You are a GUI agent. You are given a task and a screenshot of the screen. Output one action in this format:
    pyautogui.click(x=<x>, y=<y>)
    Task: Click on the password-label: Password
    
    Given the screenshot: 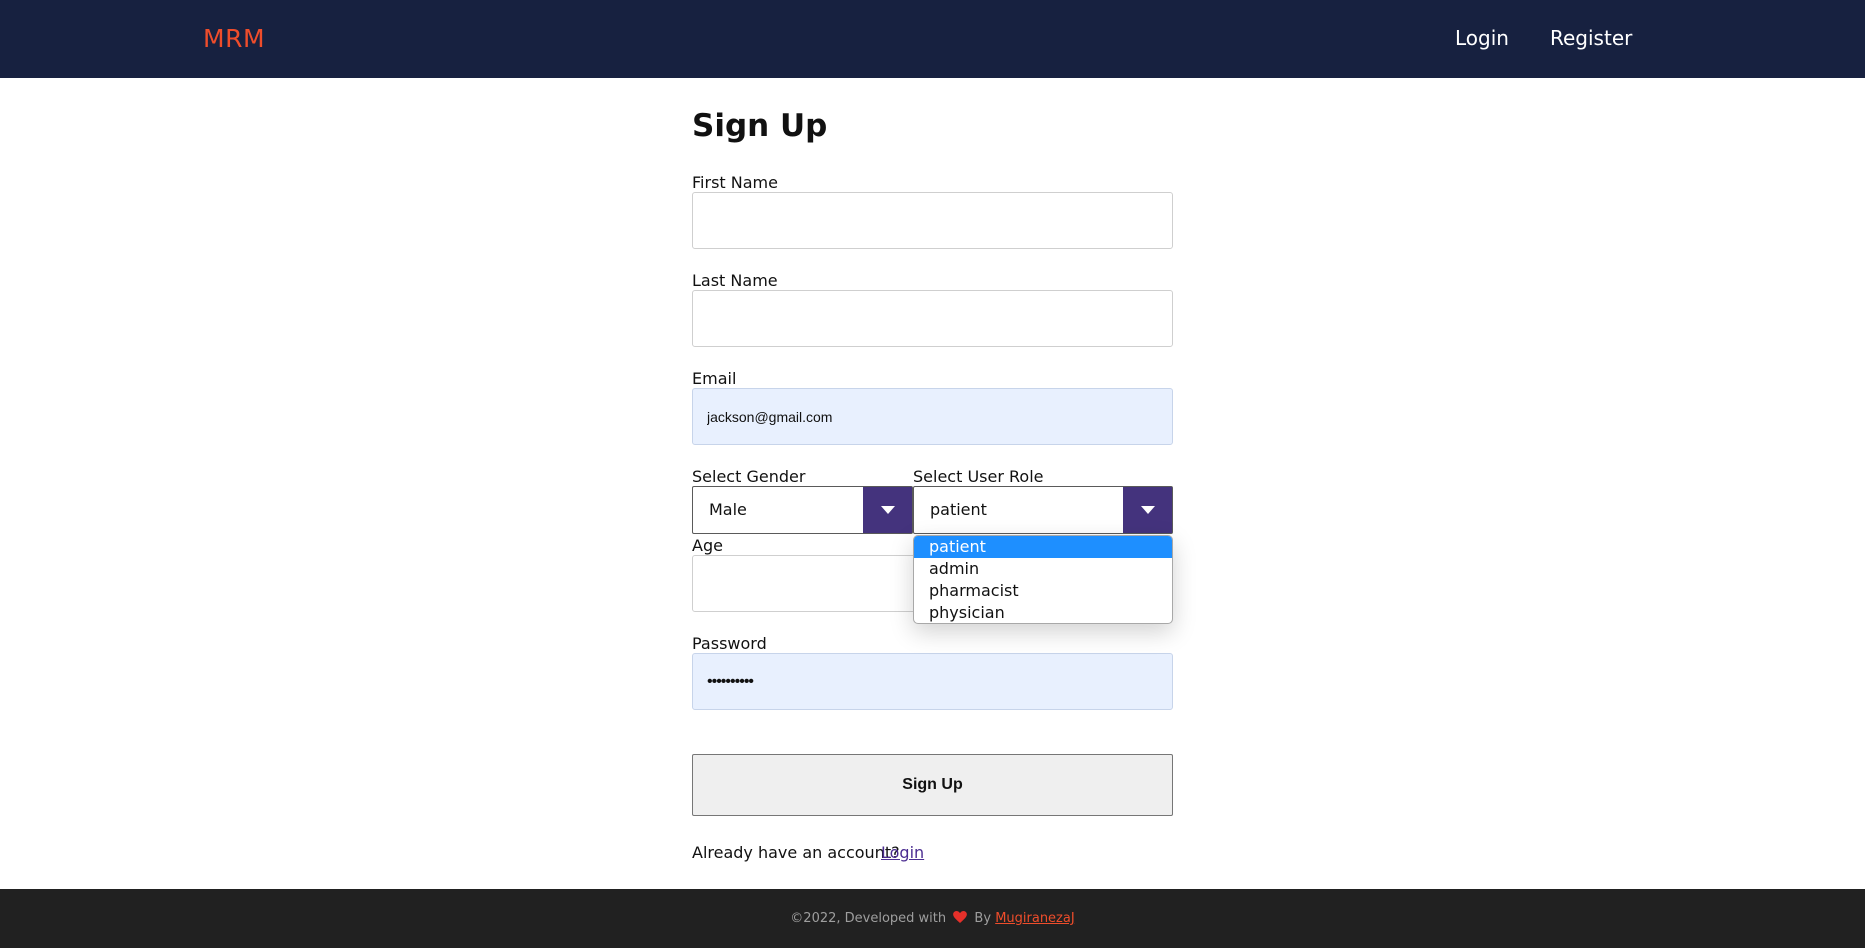 What is the action you would take?
    pyautogui.click(x=729, y=643)
    